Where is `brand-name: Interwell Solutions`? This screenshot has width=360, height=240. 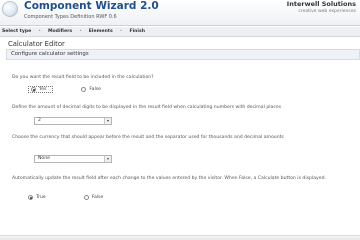
brand-name: Interwell Solutions is located at coordinates (321, 4).